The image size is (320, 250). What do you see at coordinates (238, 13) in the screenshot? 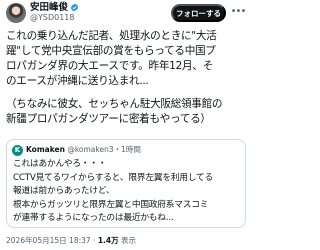
I see `more-options-icon: •••` at bounding box center [238, 13].